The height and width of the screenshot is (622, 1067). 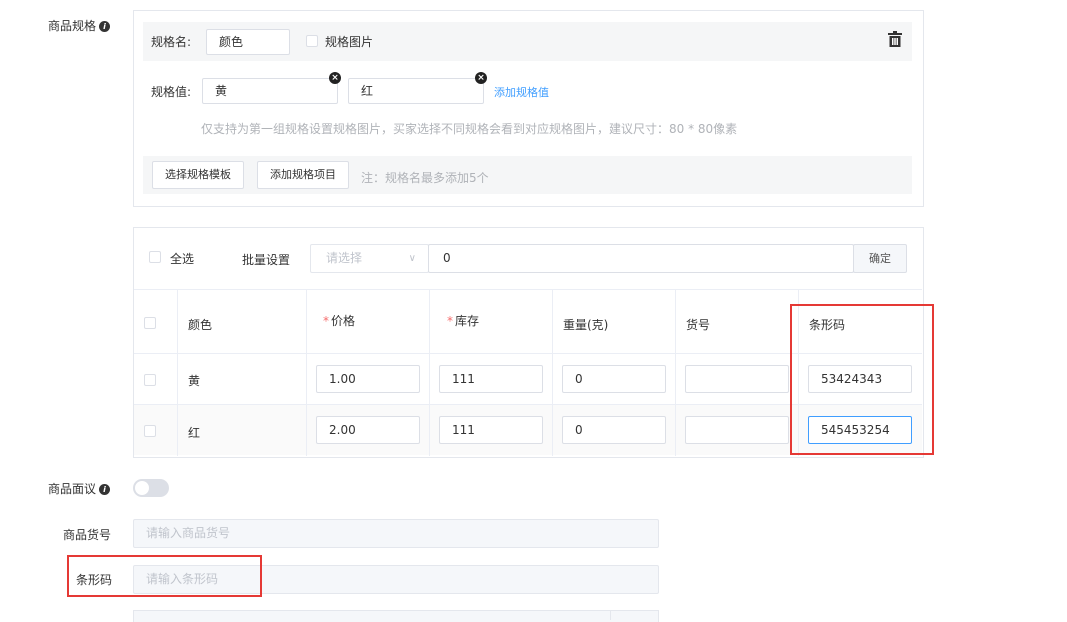 What do you see at coordinates (151, 488) in the screenshot?
I see `negotiable-switch` at bounding box center [151, 488].